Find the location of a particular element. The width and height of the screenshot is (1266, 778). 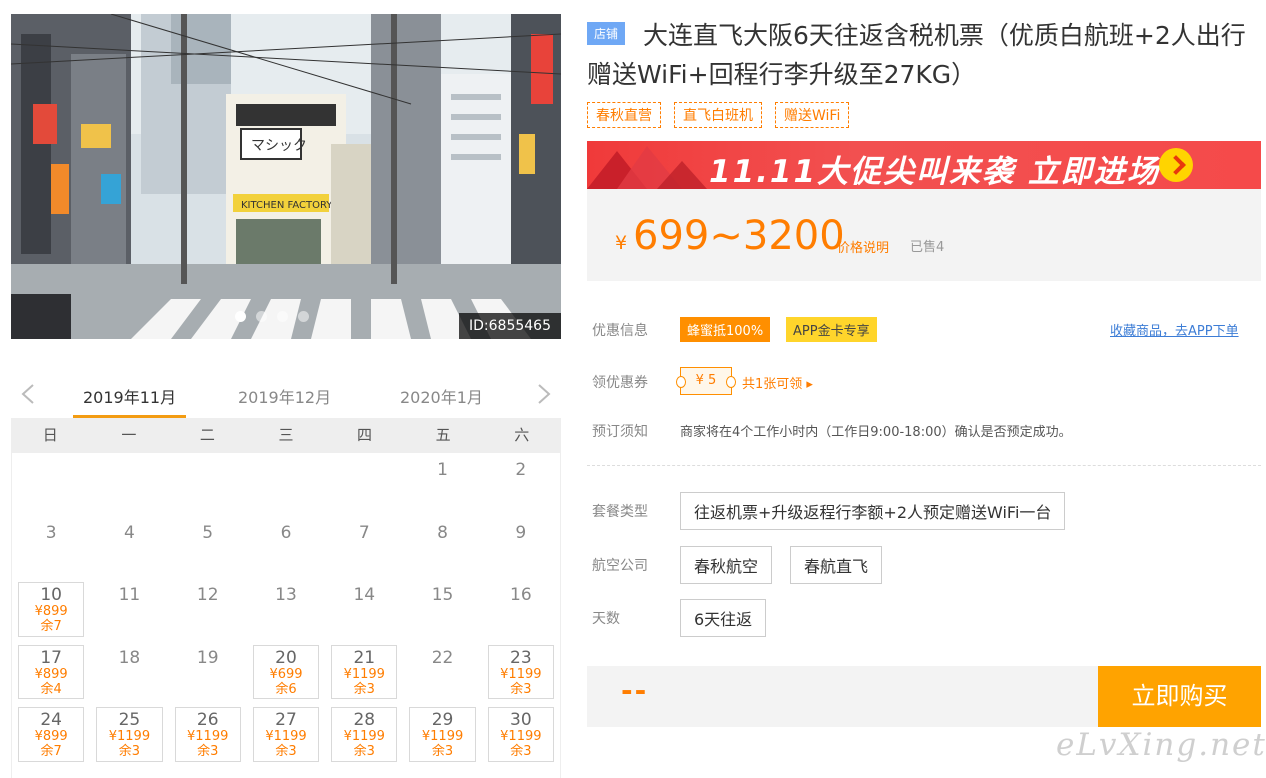

day-number: 19 is located at coordinates (207, 657).